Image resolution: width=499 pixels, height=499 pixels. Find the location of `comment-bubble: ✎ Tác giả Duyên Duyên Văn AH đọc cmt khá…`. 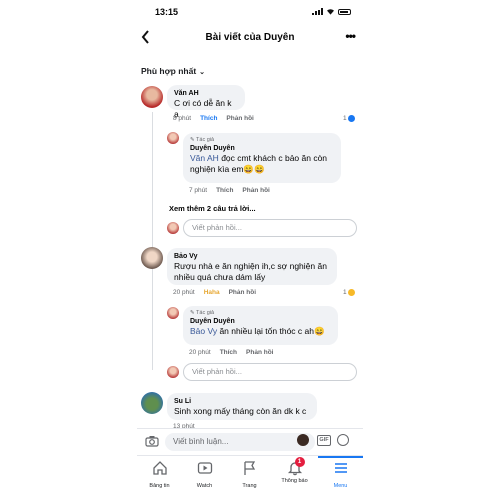

comment-bubble: ✎ Tác giả Duyên Duyên Văn AH đọc cmt khá… is located at coordinates (262, 158).